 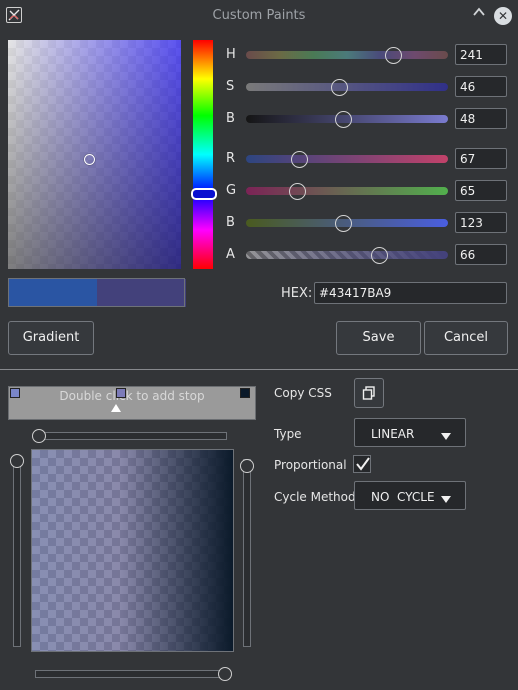 What do you see at coordinates (230, 222) in the screenshot?
I see `slider-label-5: B` at bounding box center [230, 222].